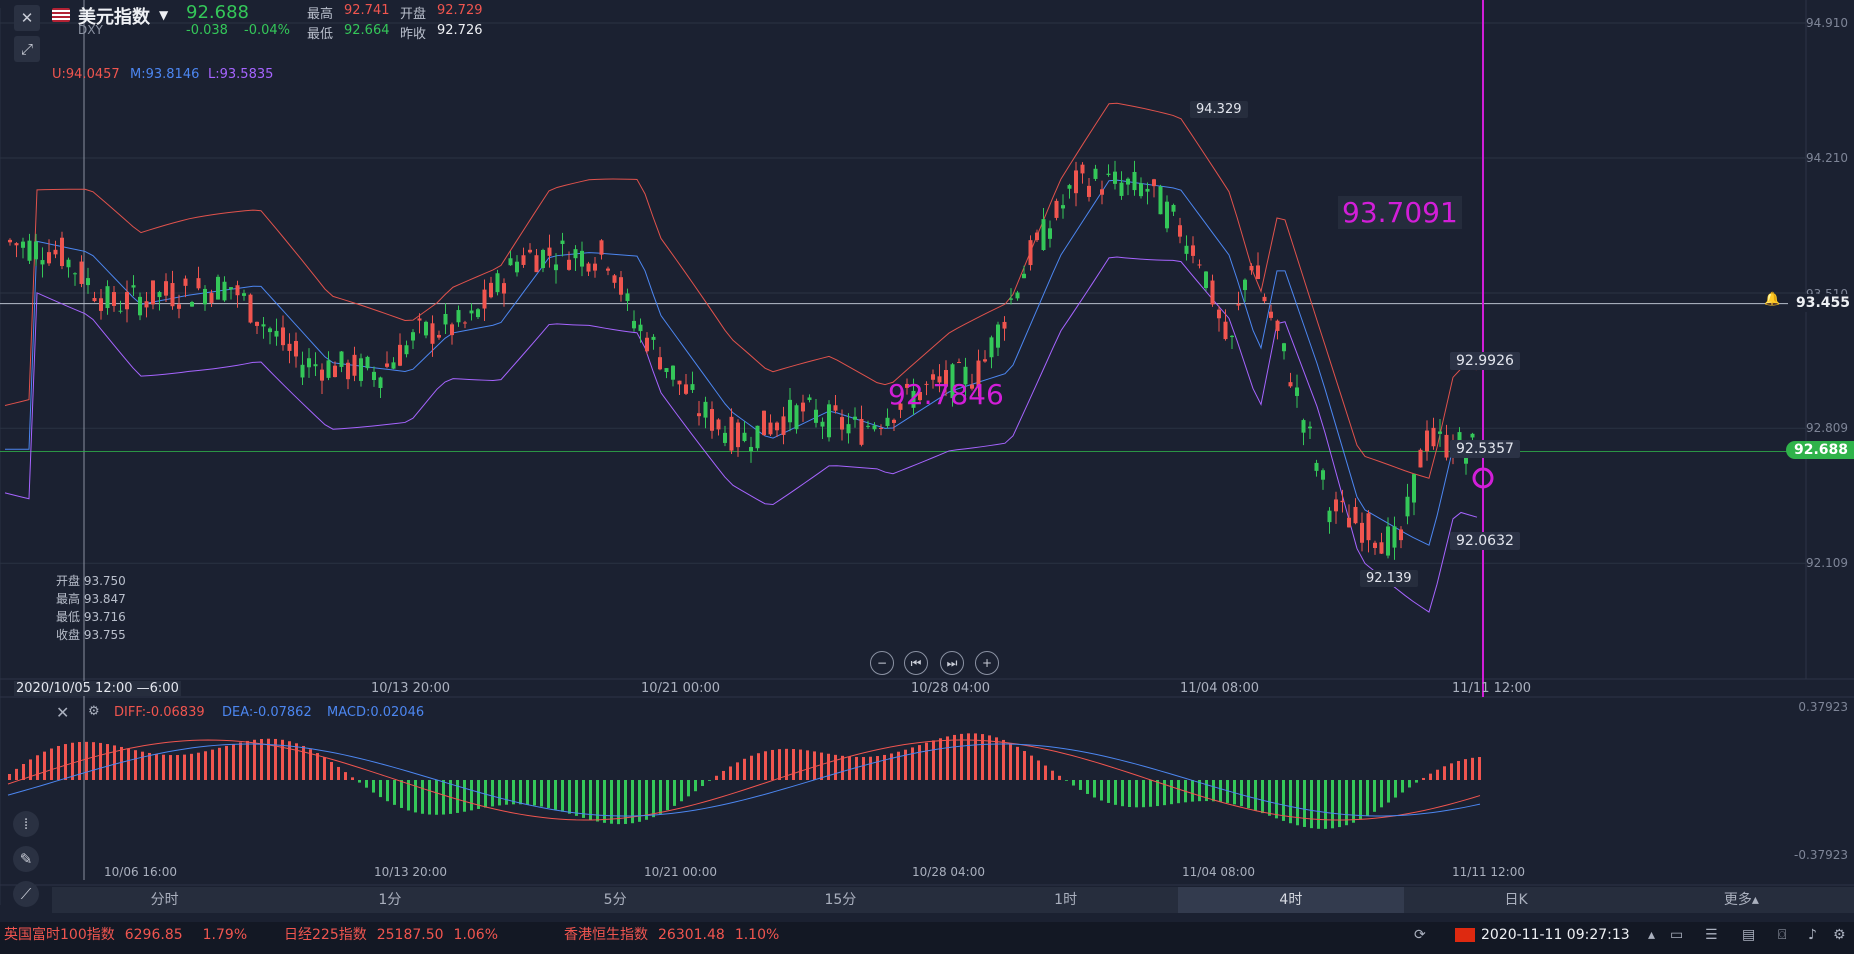  I want to click on ticker-pct: 1.06%, so click(476, 935).